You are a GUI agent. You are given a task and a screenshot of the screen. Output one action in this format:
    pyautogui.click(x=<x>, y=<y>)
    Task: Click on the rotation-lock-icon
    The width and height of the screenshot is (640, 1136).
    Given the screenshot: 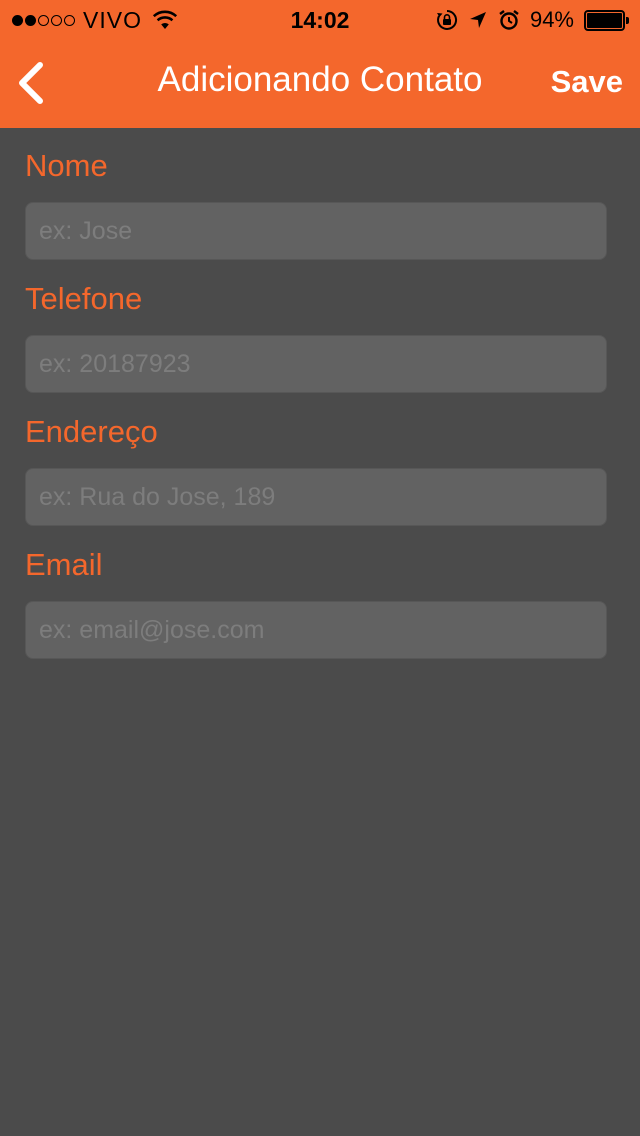 What is the action you would take?
    pyautogui.click(x=446, y=19)
    